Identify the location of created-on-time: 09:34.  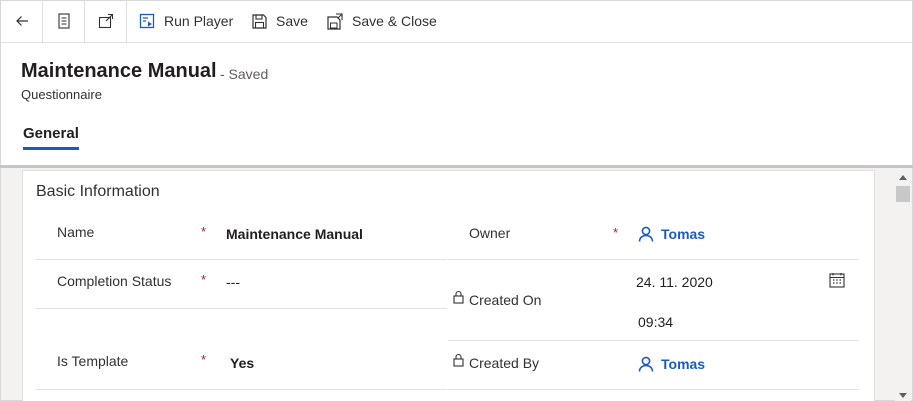
(656, 322).